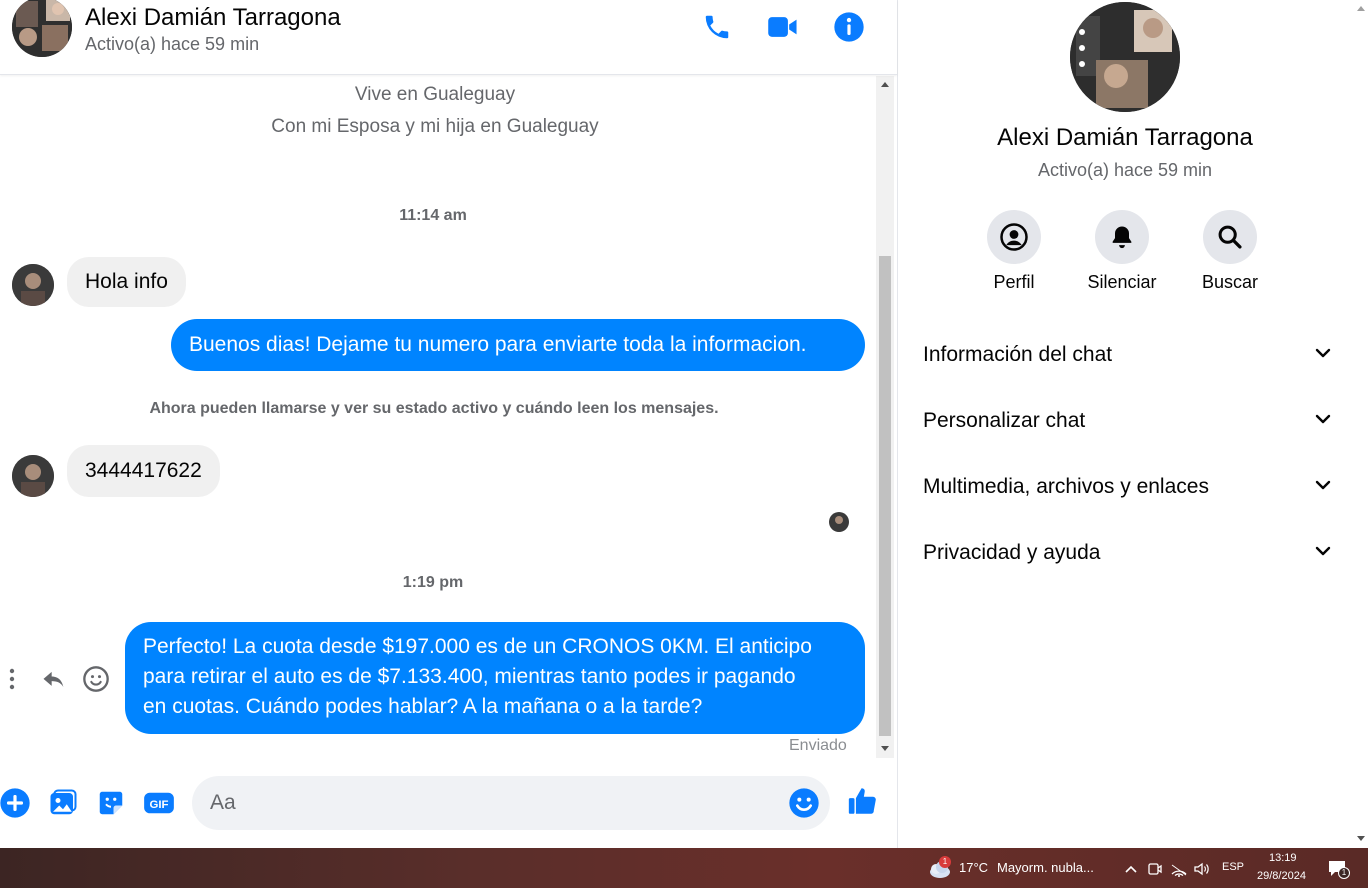  I want to click on contact-name: Alexi Damián Tarragona, so click(213, 18).